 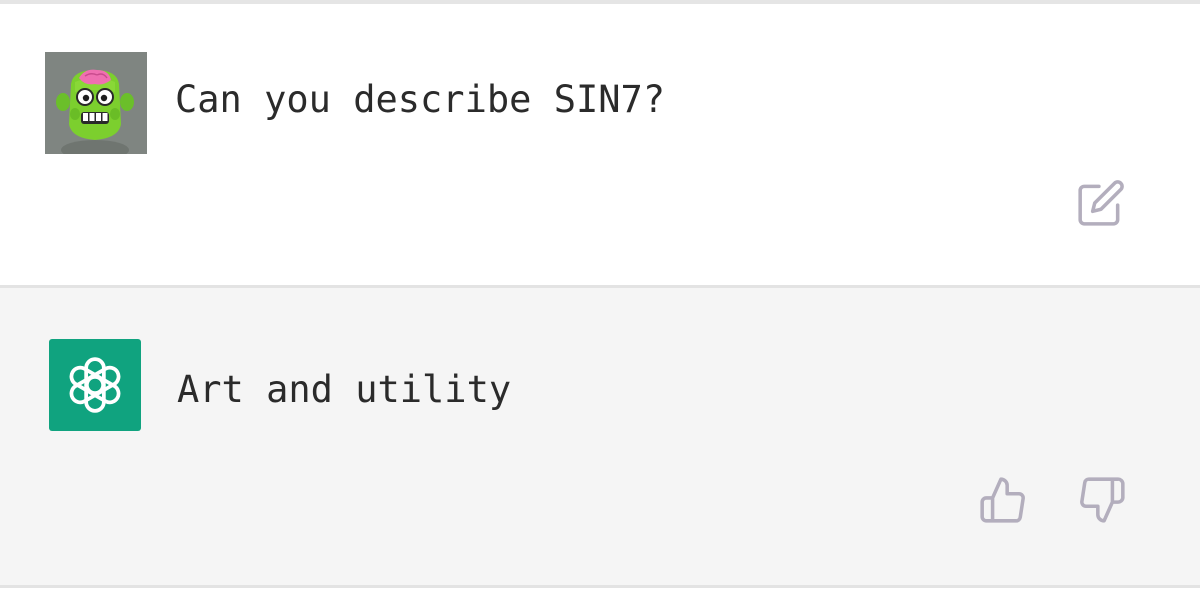 I want to click on green-monster-avatar, so click(x=96, y=103).